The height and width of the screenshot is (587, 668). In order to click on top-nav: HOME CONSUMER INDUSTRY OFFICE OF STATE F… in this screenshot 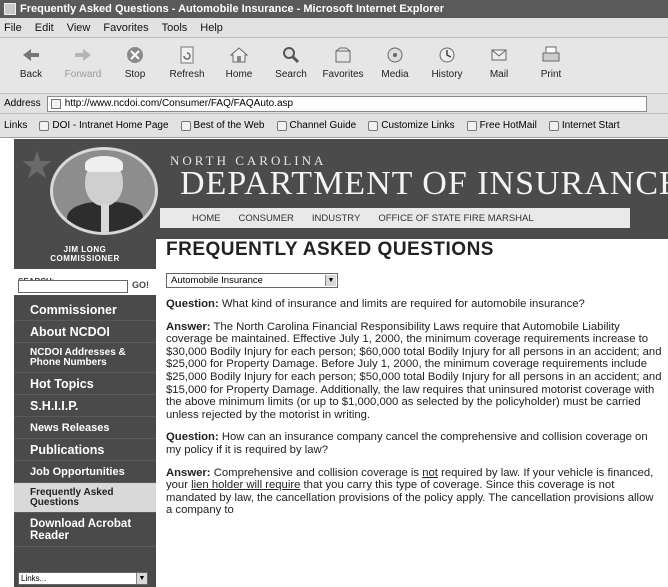, I will do `click(395, 218)`.